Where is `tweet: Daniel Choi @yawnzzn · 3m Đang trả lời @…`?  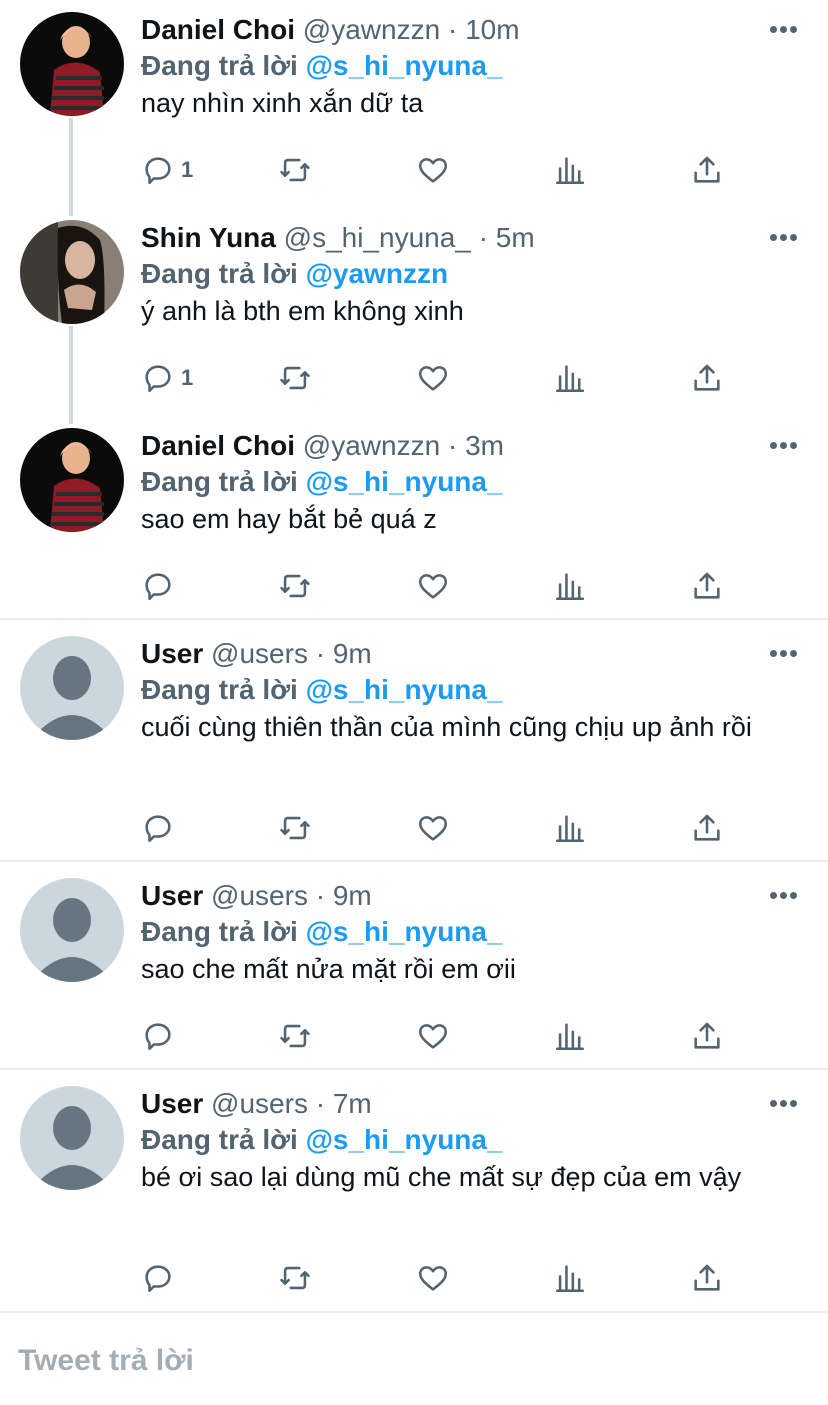 tweet: Daniel Choi @yawnzzn · 3m Đang trả lời @… is located at coordinates (414, 523).